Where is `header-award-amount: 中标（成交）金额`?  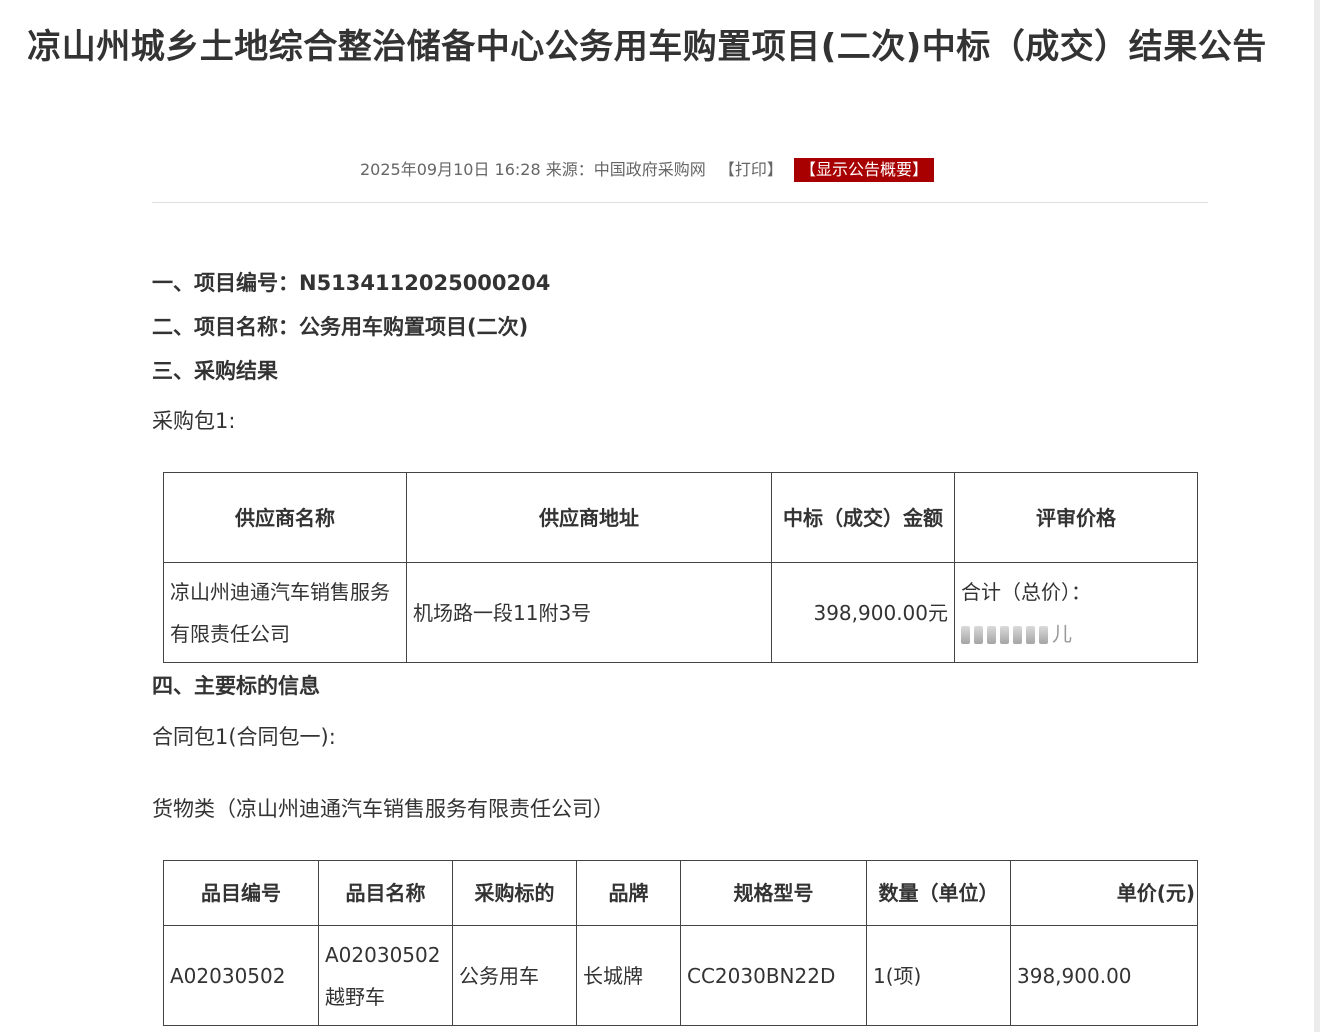 header-award-amount: 中标（成交）金额 is located at coordinates (863, 517).